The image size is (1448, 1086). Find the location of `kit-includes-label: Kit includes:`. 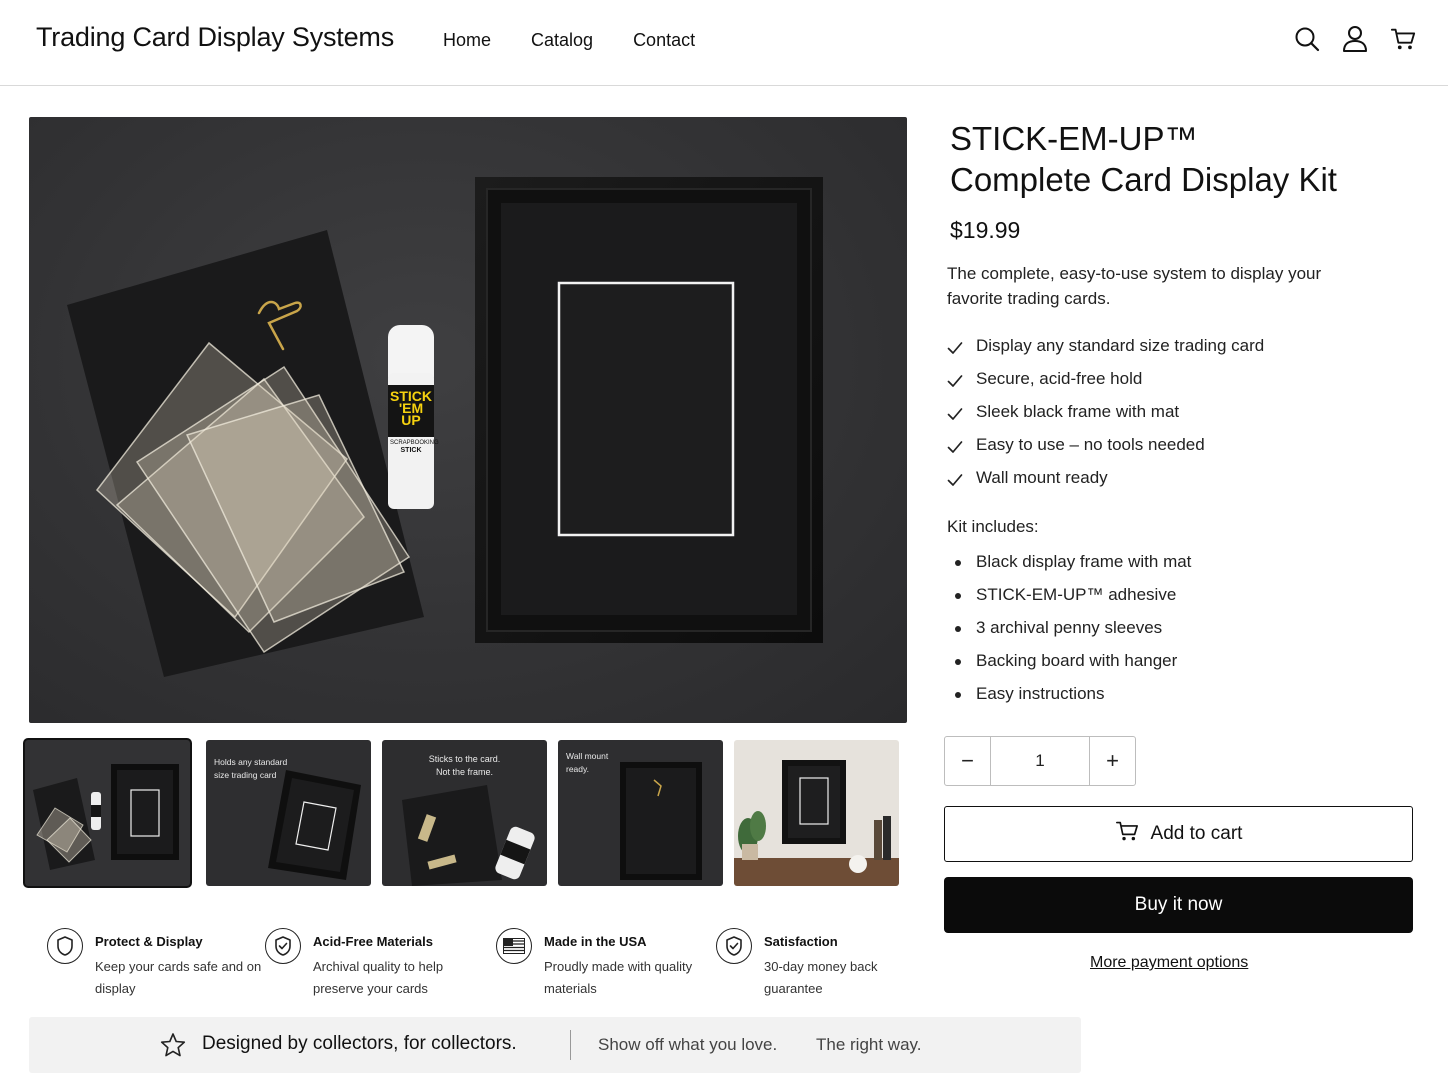

kit-includes-label: Kit includes: is located at coordinates (993, 526).